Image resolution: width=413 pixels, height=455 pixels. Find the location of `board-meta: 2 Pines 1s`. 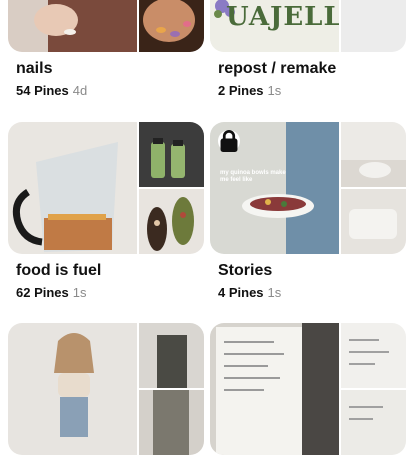

board-meta: 2 Pines 1s is located at coordinates (249, 90).